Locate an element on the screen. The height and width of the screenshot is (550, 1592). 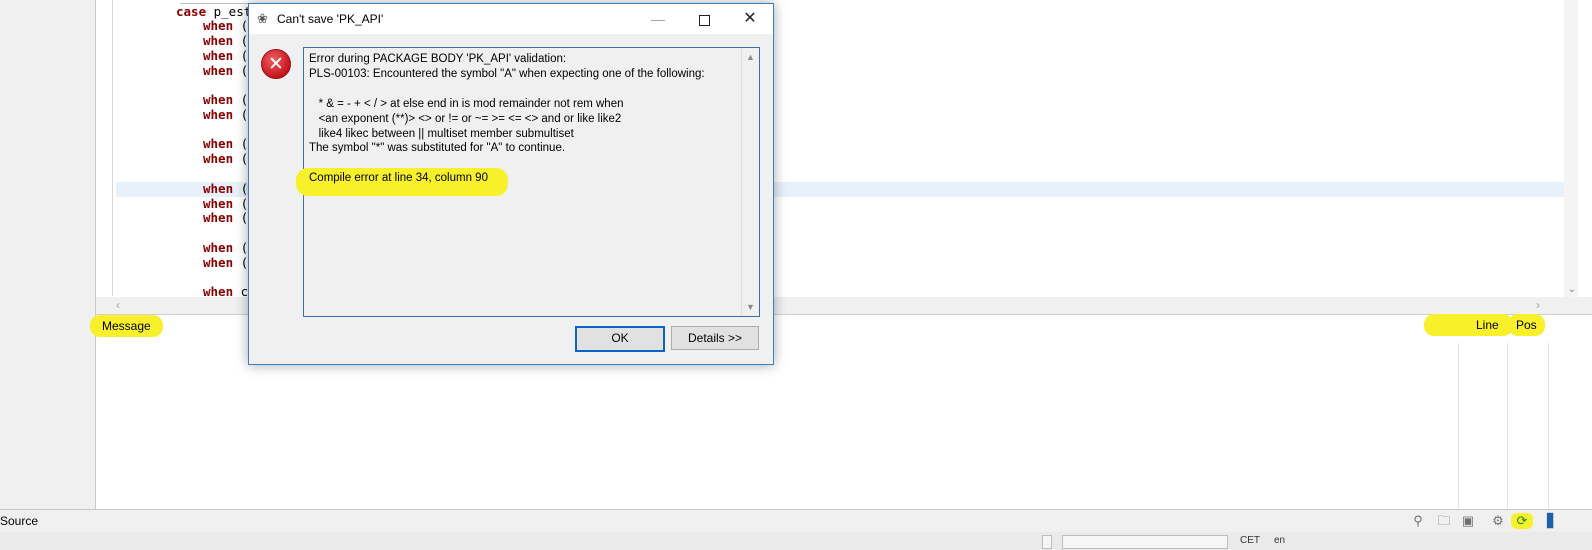
save-icon: ▣ is located at coordinates (1468, 521).